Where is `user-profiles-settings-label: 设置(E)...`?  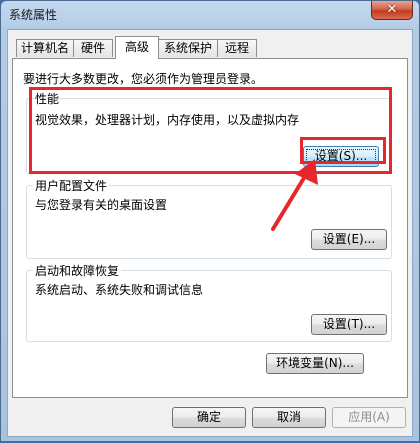
user-profiles-settings-label: 设置(E)... is located at coordinates (349, 239).